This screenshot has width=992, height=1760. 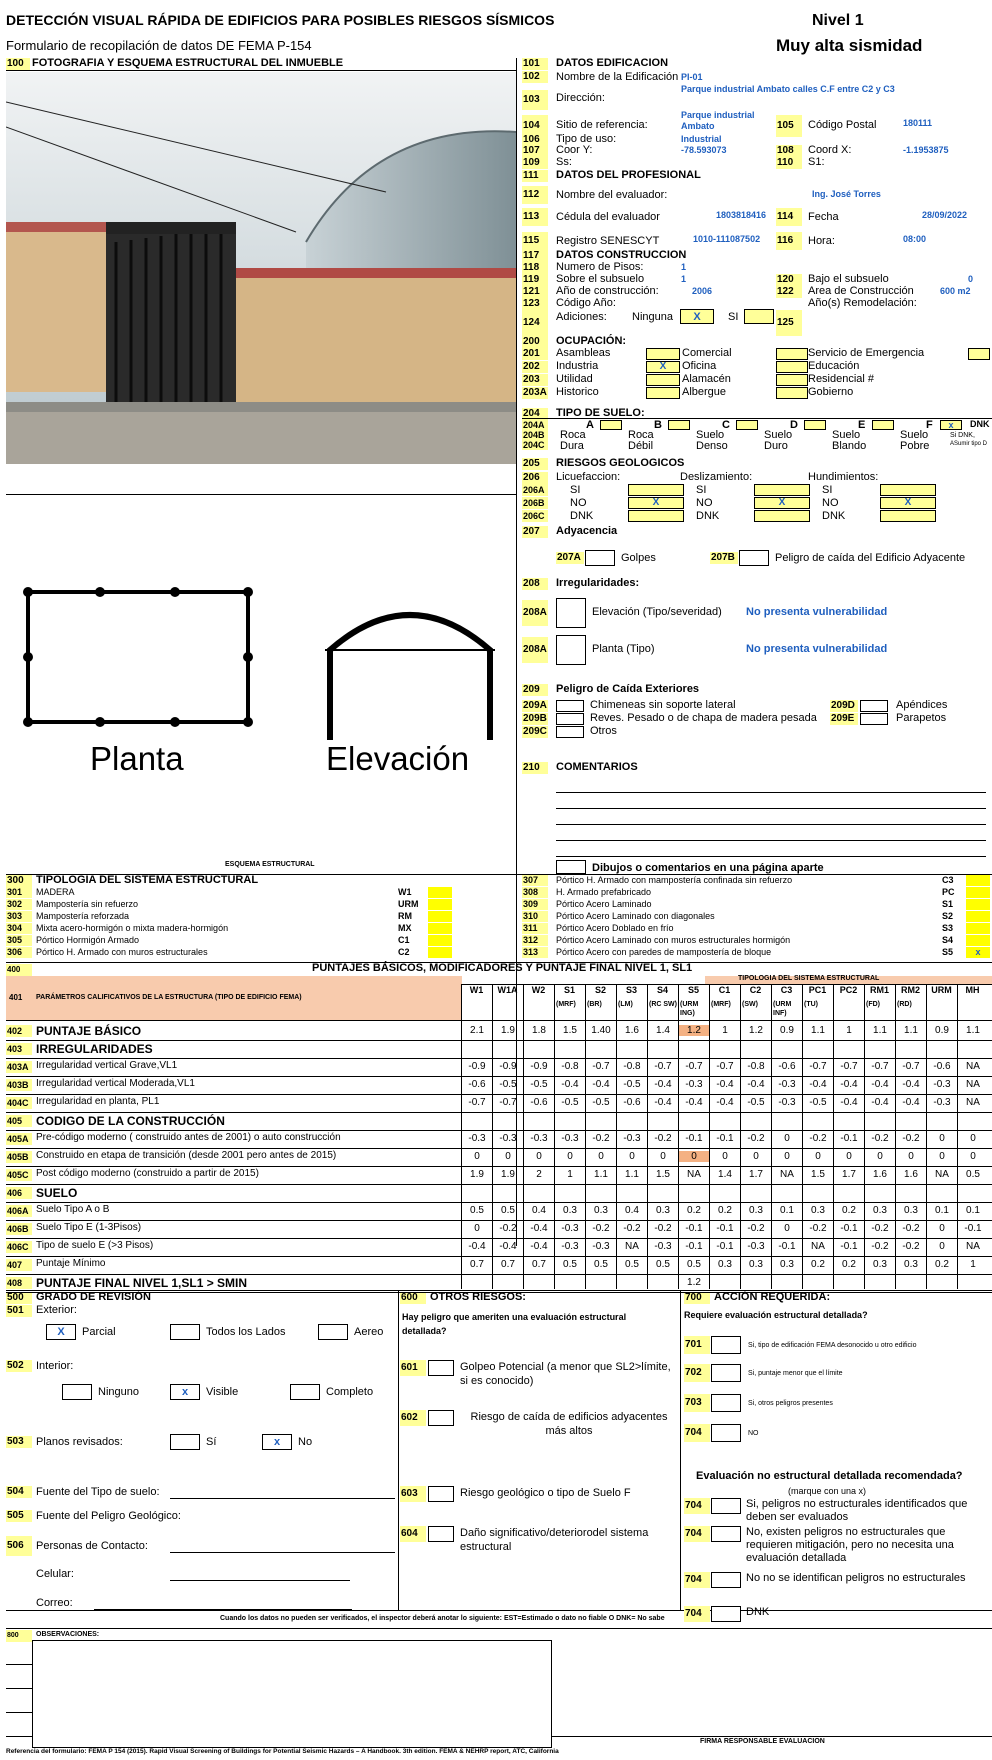 I want to click on plan-irregularity-value: No presenta vulnerabilidad, so click(x=816, y=649).